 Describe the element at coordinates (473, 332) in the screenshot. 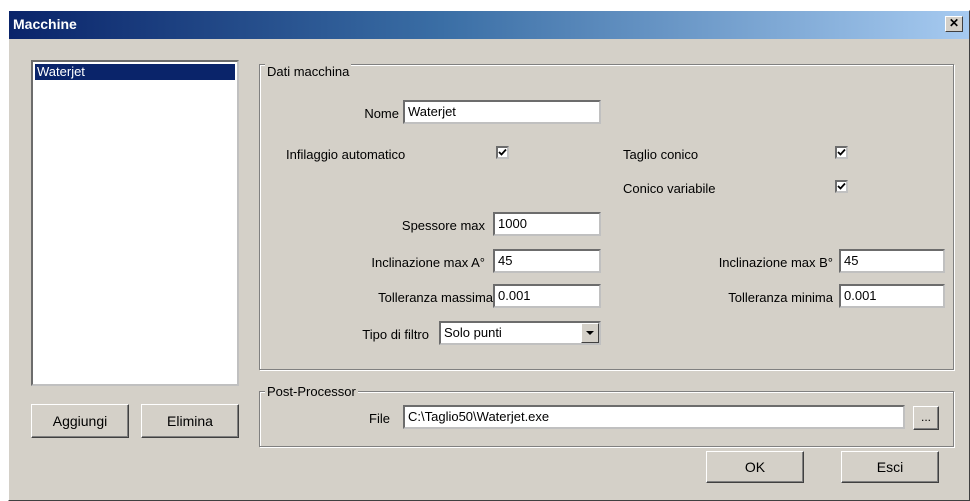

I see `filter-type-value: Solo punti` at that location.